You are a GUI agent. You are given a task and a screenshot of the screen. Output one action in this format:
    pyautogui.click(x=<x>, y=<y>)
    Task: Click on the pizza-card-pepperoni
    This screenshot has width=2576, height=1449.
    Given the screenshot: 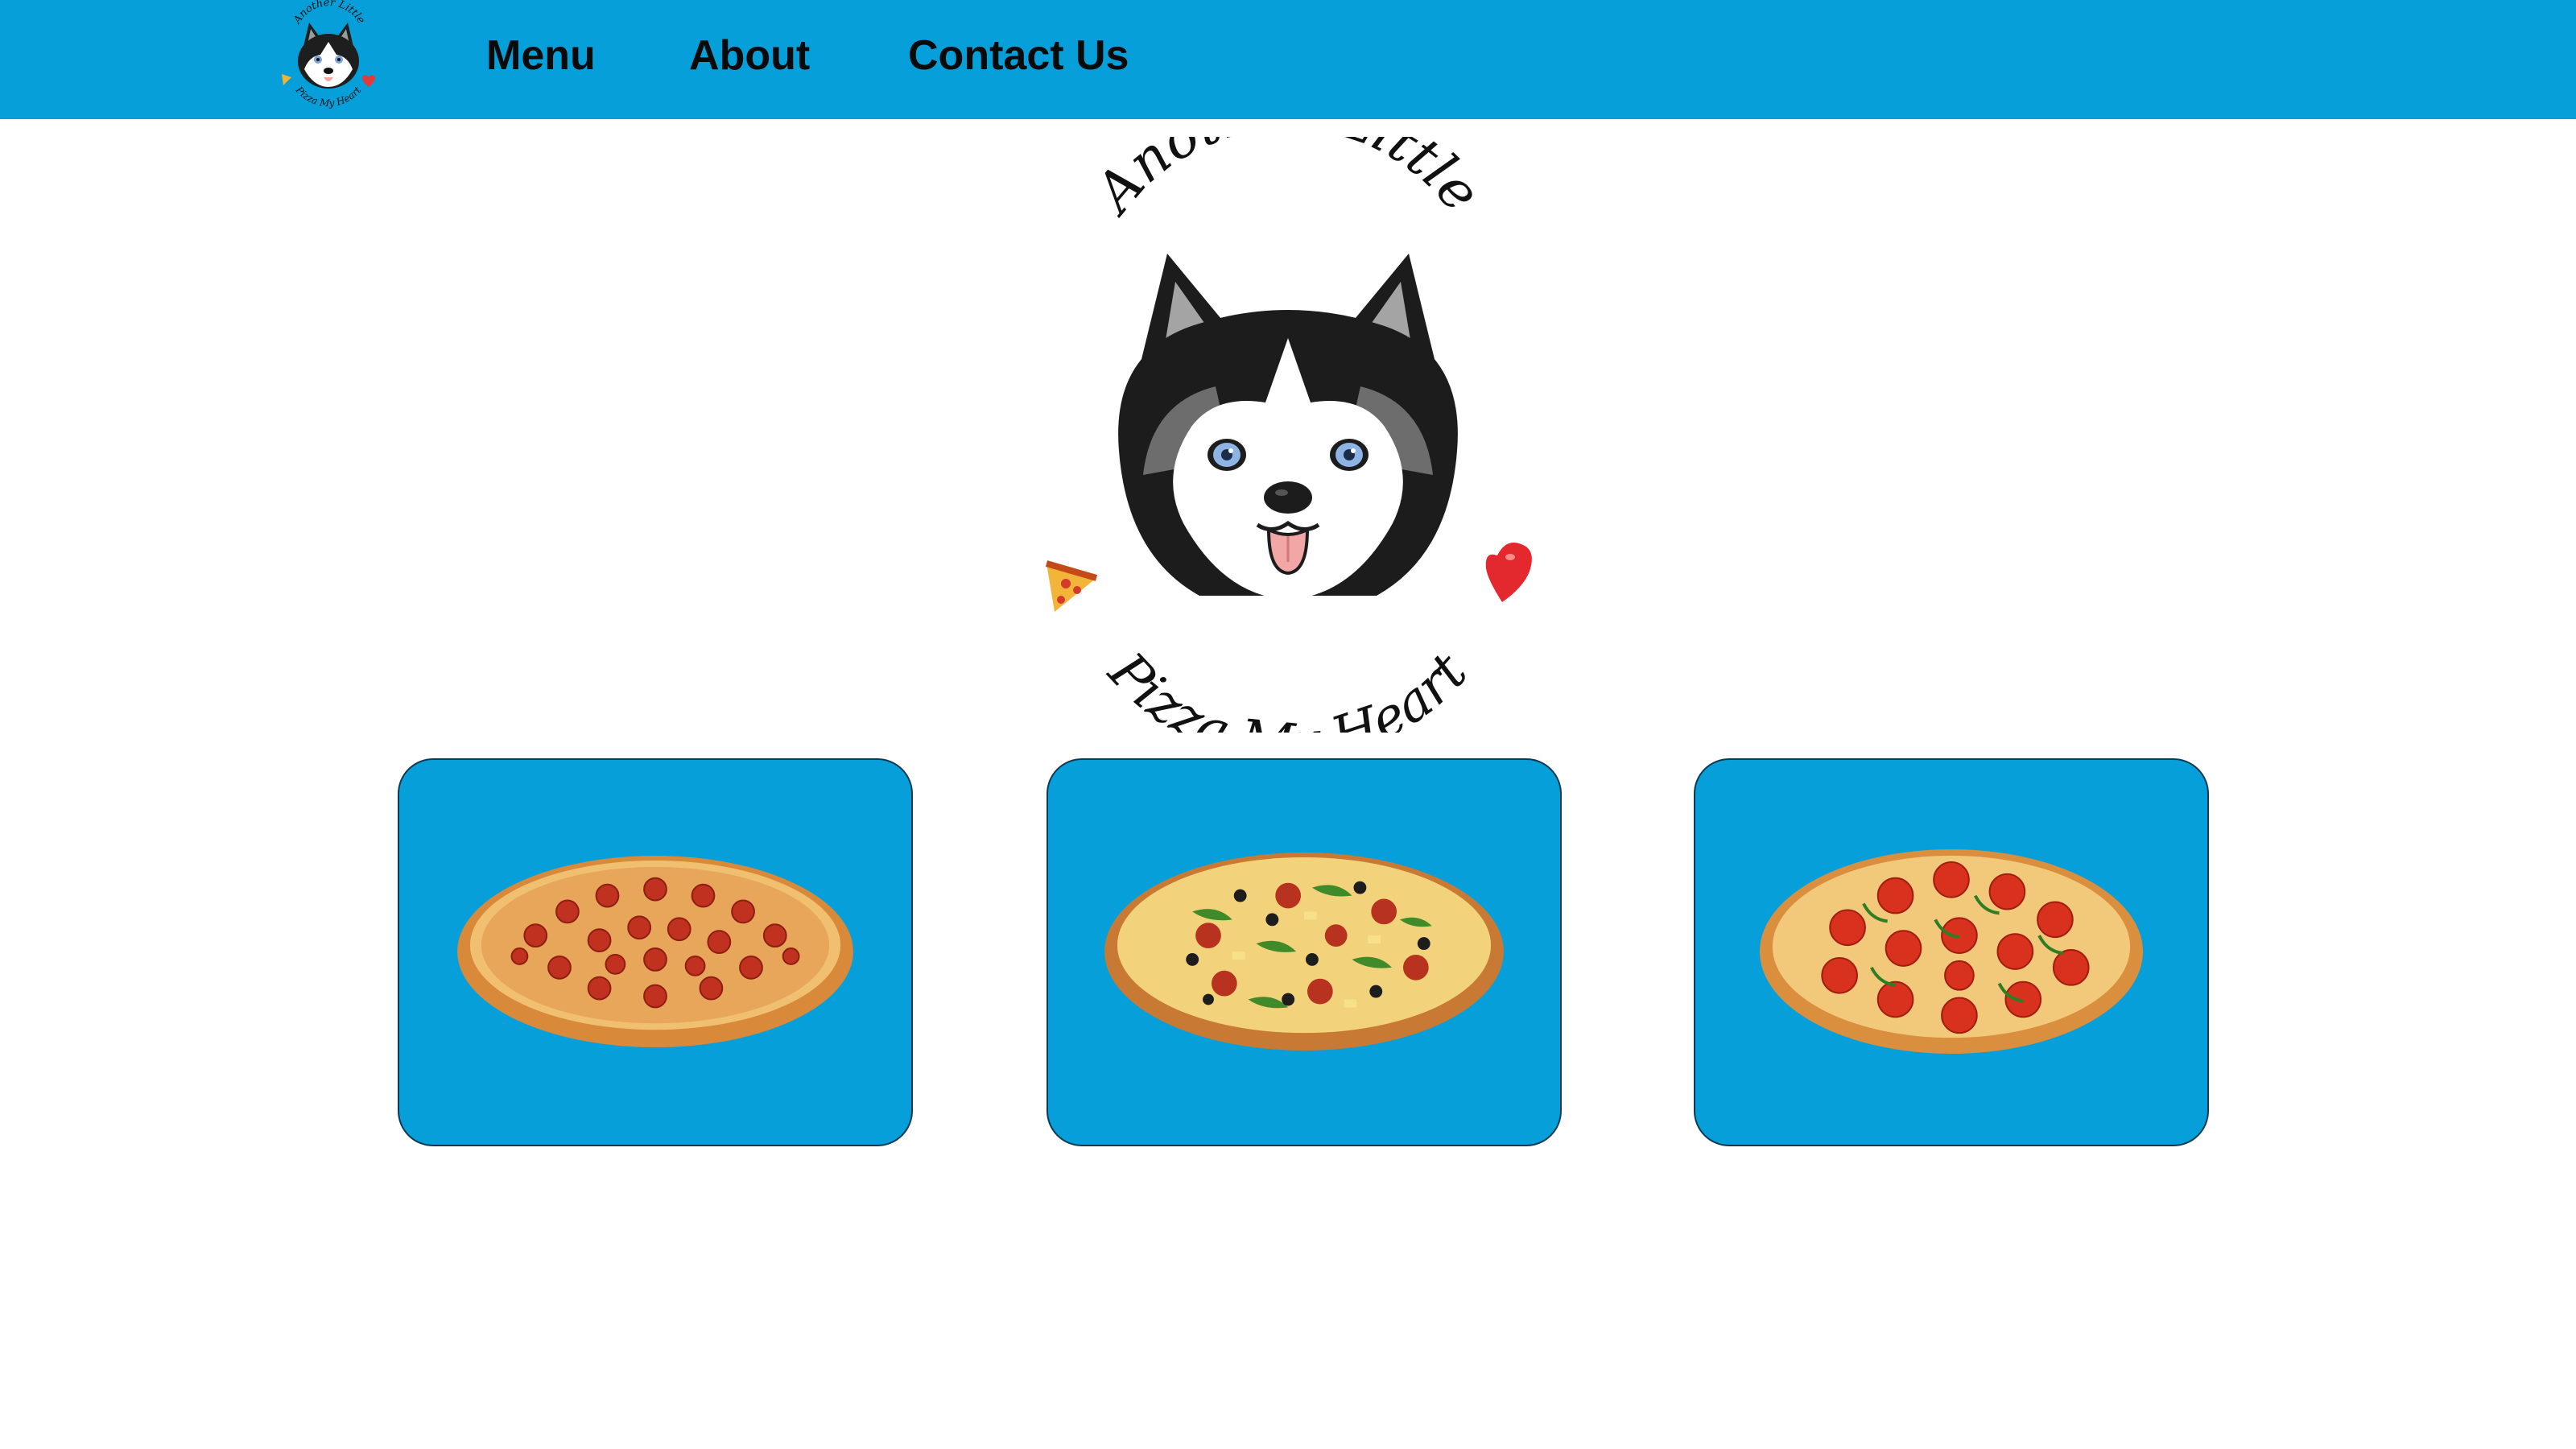 What is the action you would take?
    pyautogui.click(x=655, y=952)
    